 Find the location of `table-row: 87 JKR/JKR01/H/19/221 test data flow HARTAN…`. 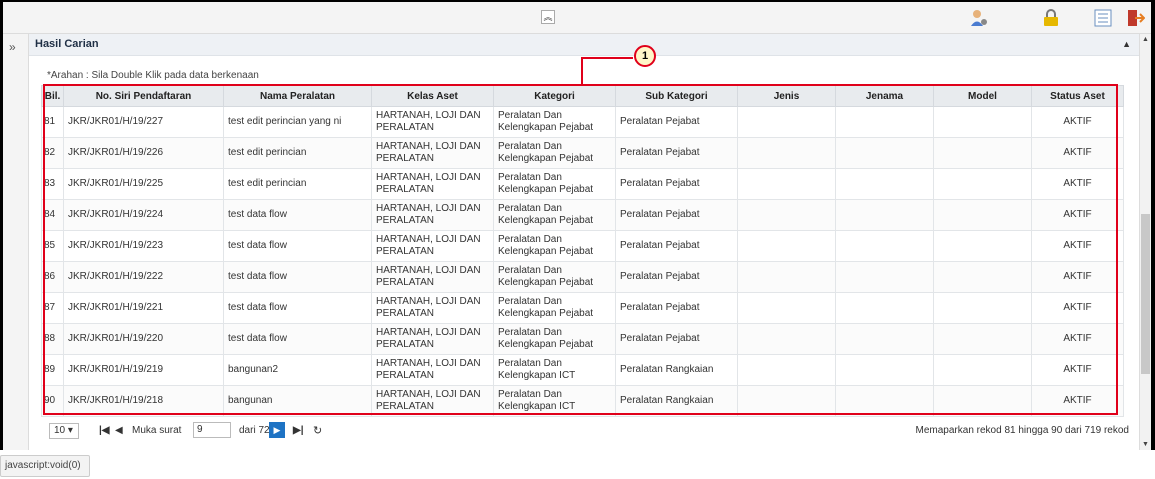

table-row: 87 JKR/JKR01/H/19/221 test data flow HARTAN… is located at coordinates (582, 308).